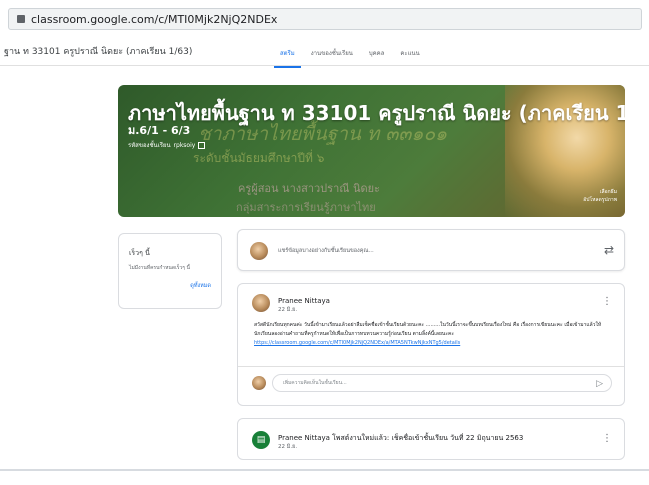 This screenshot has height=485, width=649. I want to click on commenter-avatar, so click(259, 383).